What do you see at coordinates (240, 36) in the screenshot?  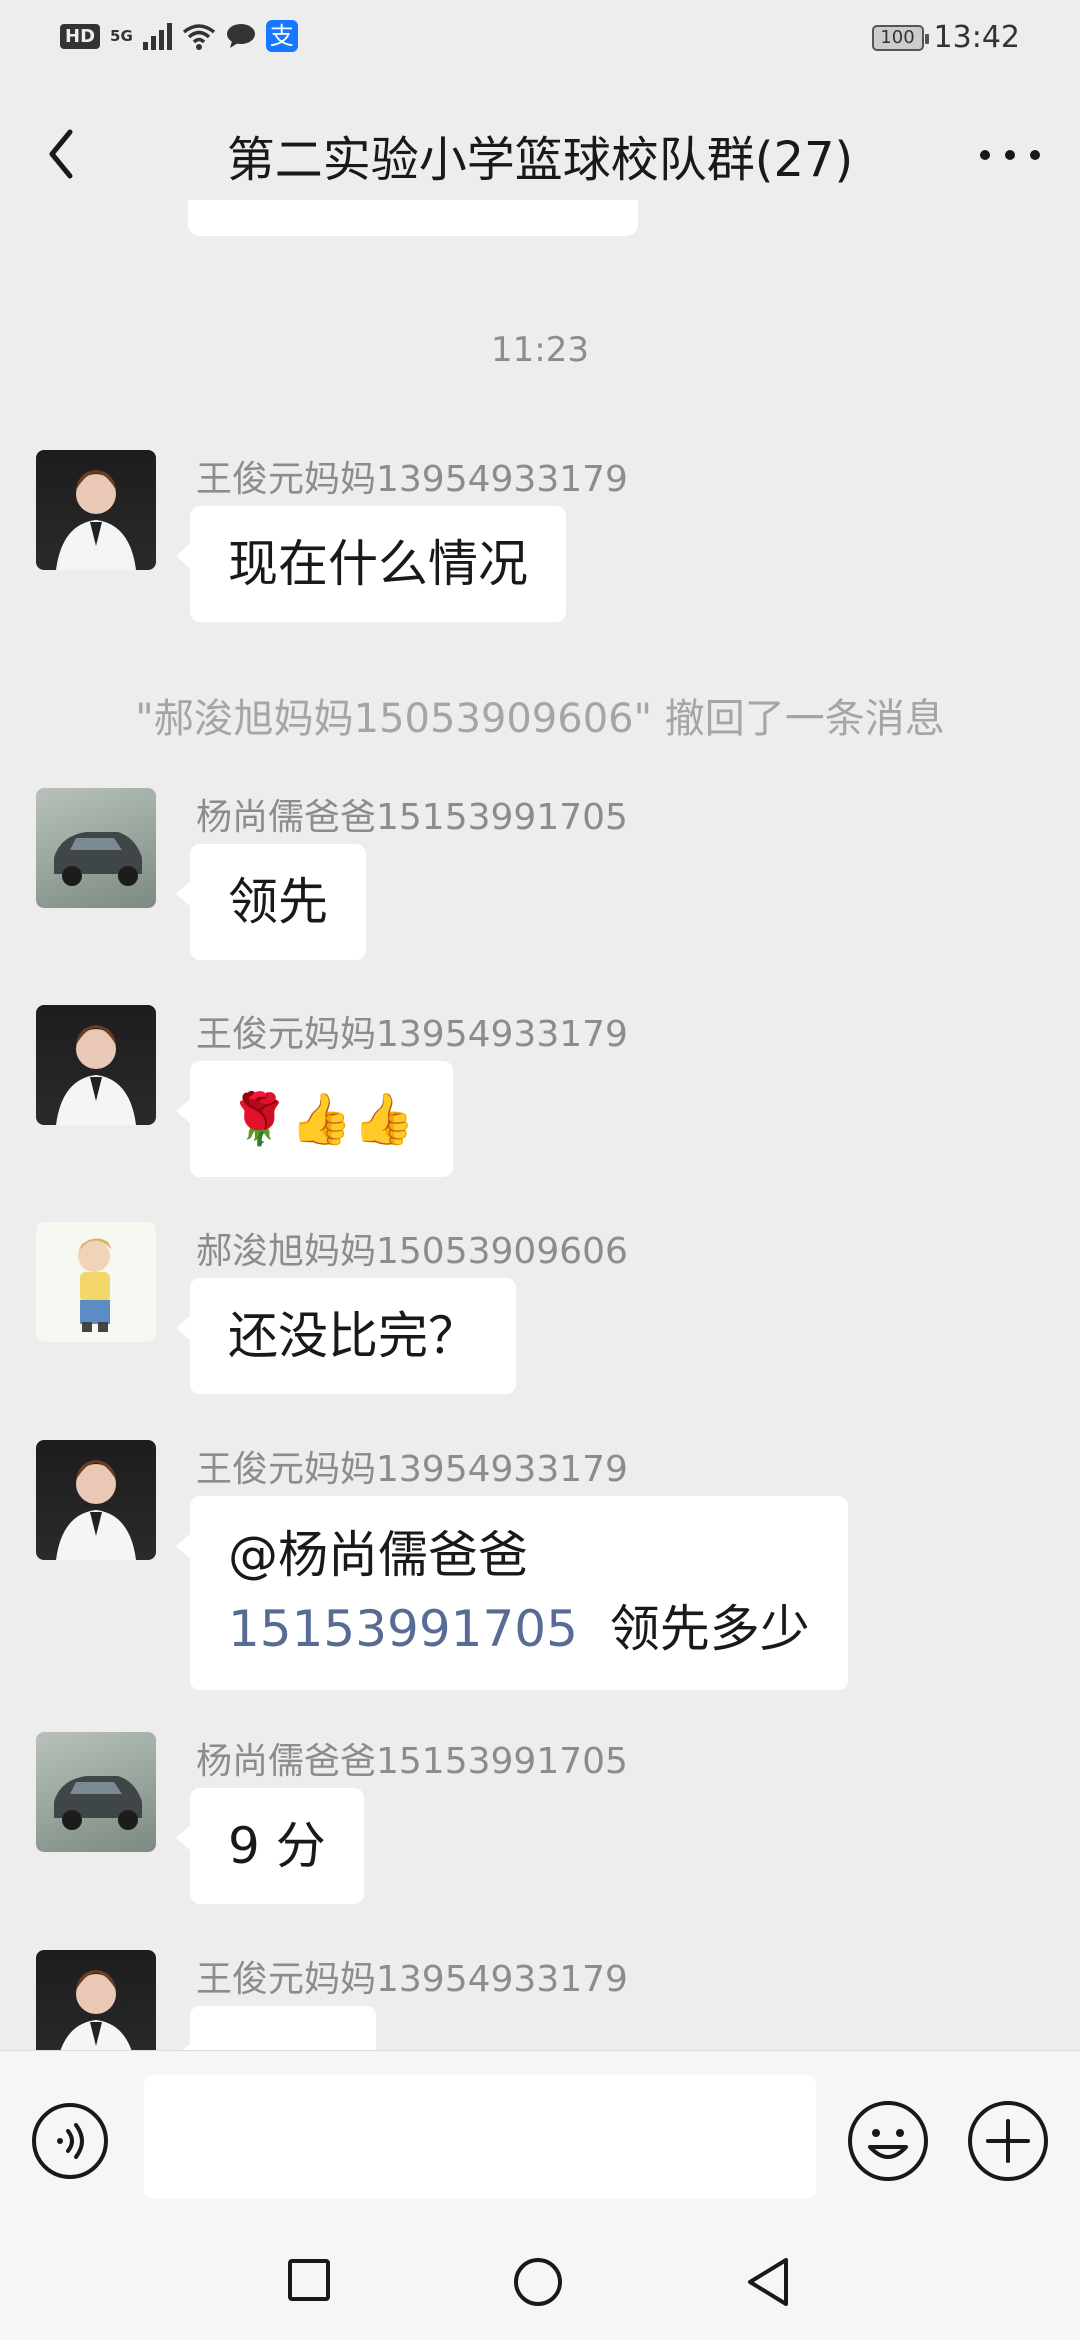 I see `message-notification-icon` at bounding box center [240, 36].